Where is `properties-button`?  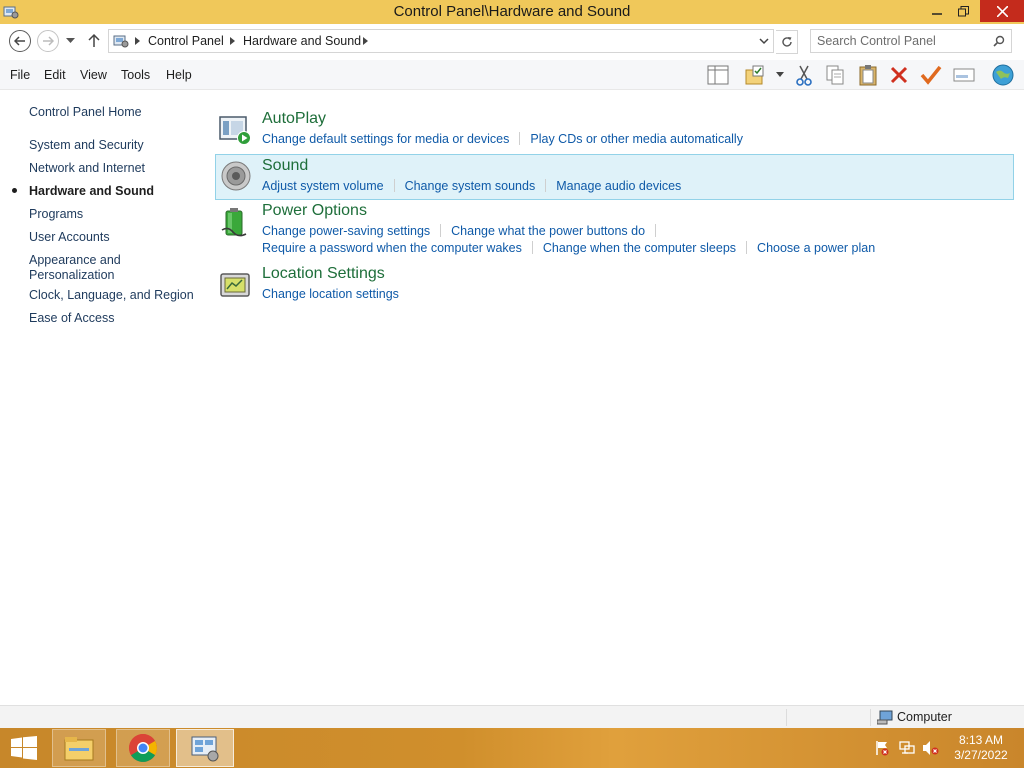 properties-button is located at coordinates (964, 75).